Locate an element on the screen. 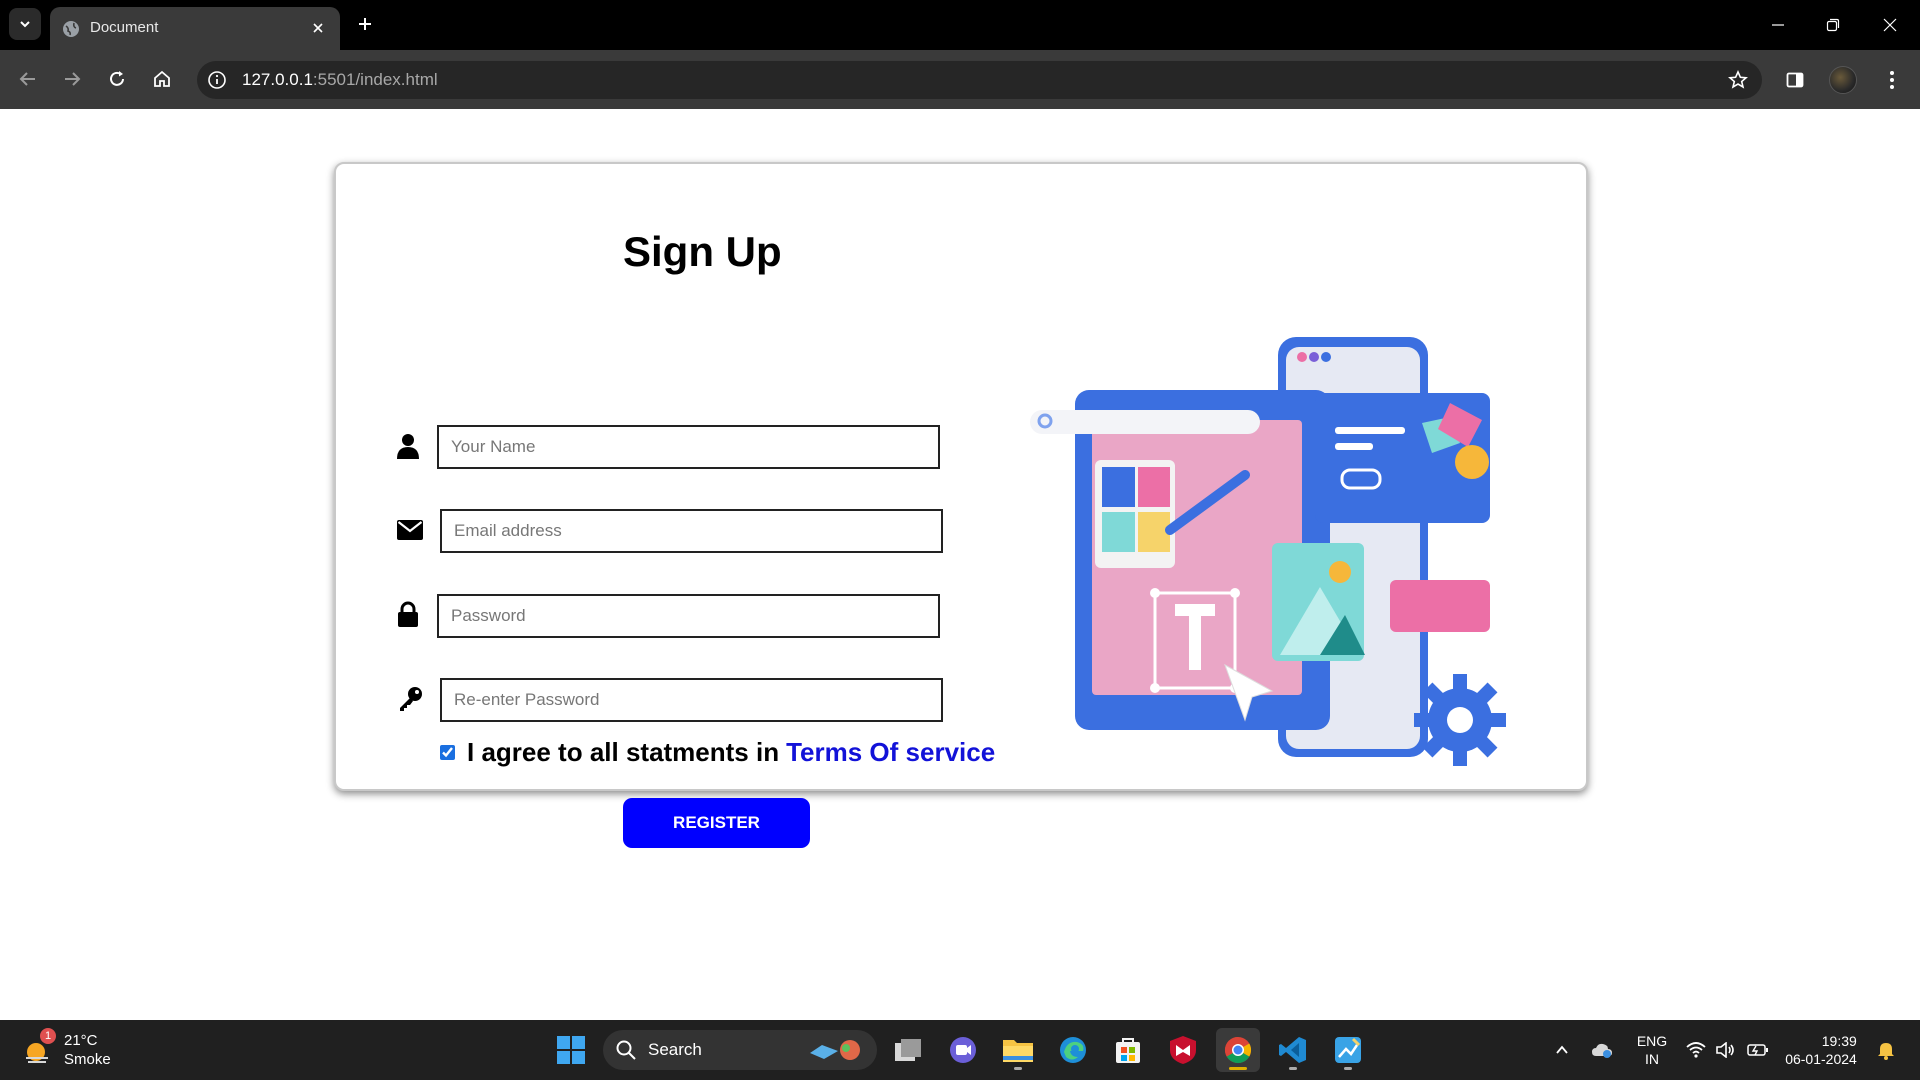 This screenshot has width=1920, height=1080. home-button is located at coordinates (162, 79).